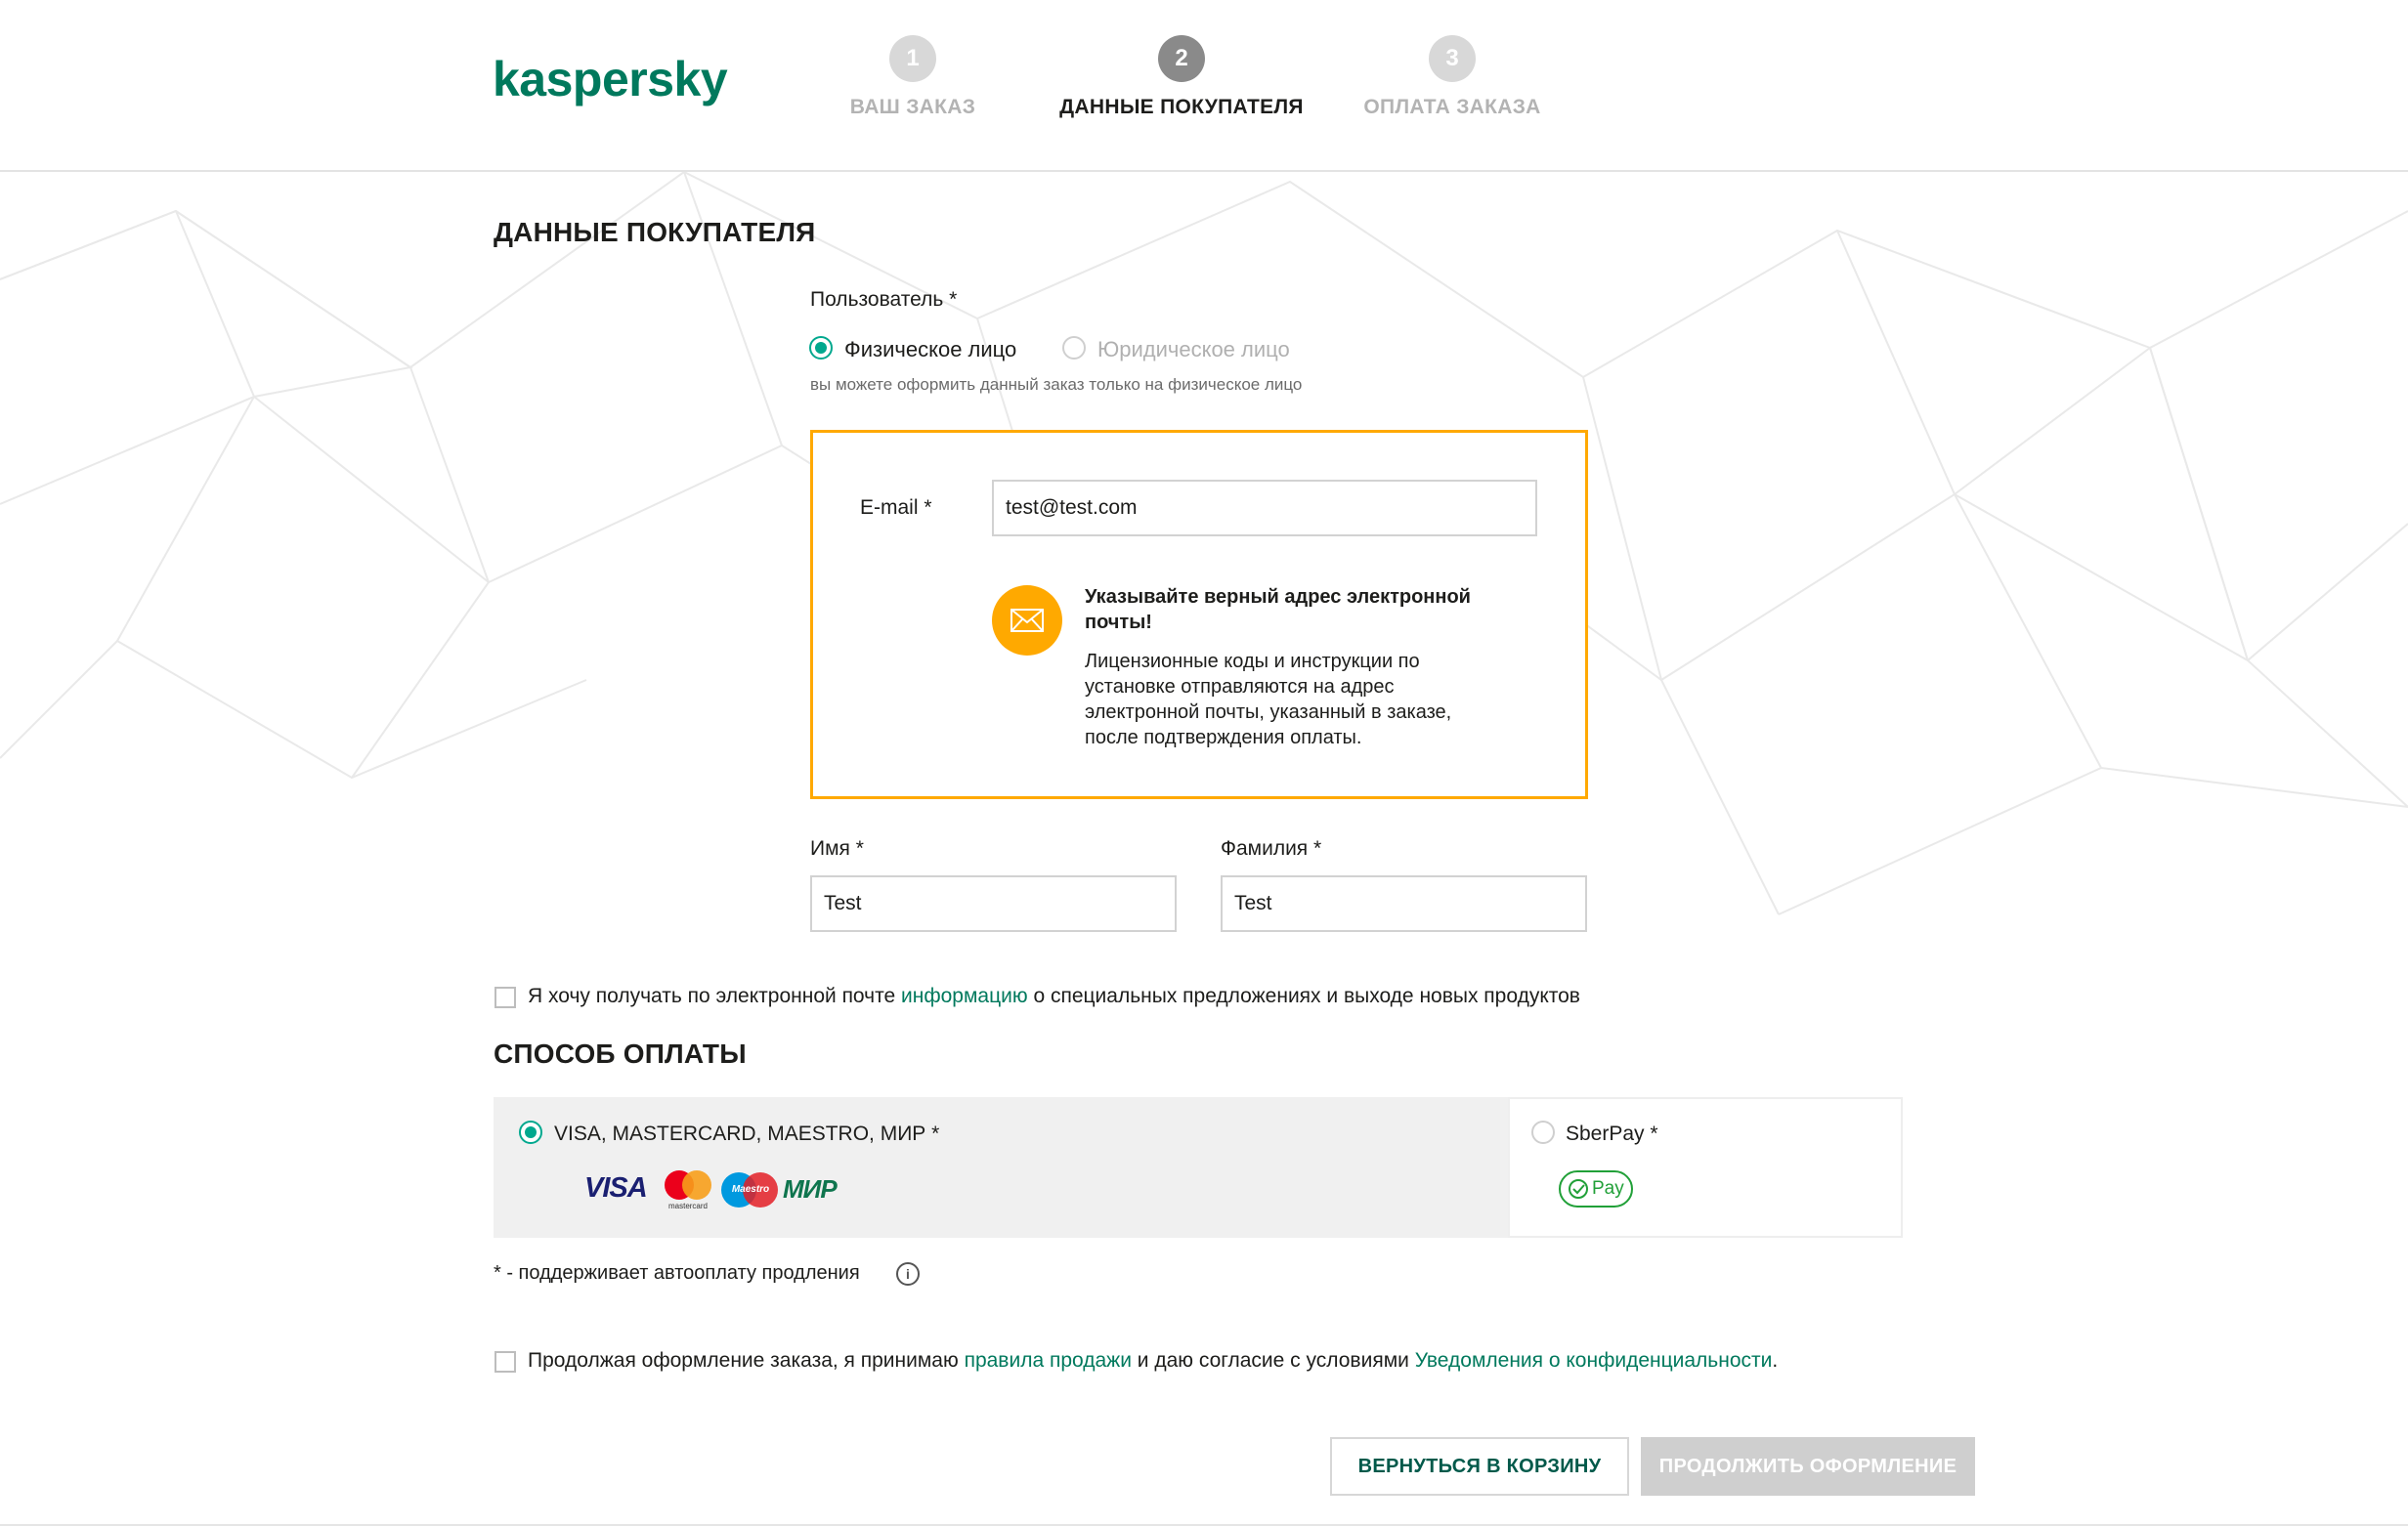 Image resolution: width=2408 pixels, height=1526 pixels. I want to click on last-name-input: Test, so click(1404, 903).